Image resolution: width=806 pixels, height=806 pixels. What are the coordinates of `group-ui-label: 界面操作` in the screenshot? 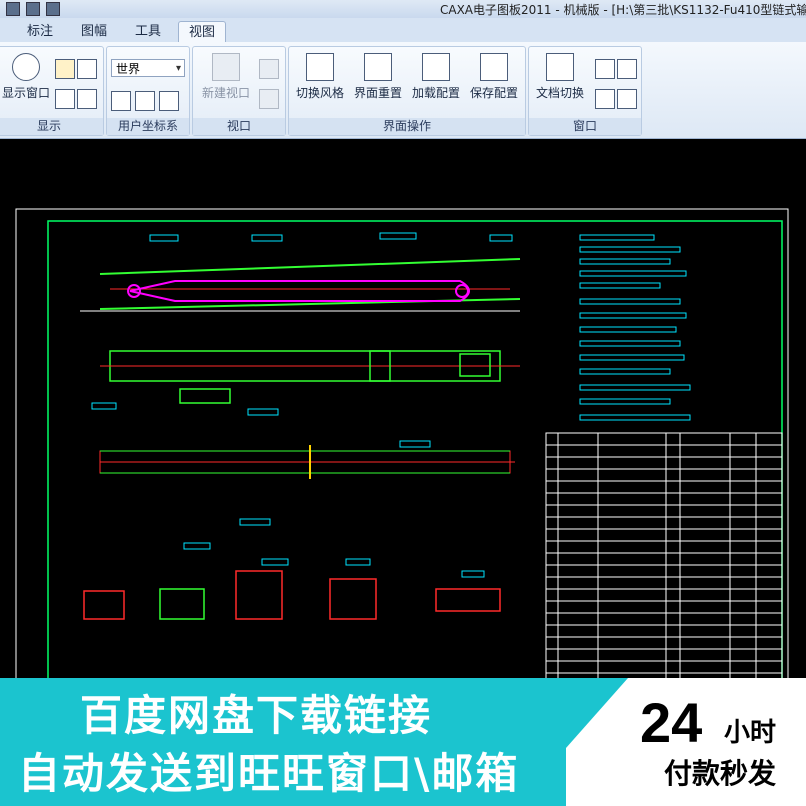 It's located at (407, 126).